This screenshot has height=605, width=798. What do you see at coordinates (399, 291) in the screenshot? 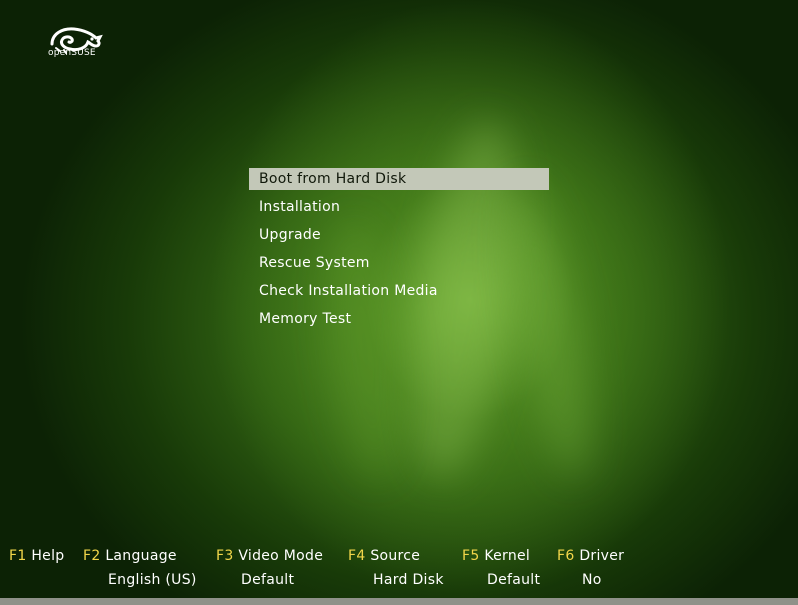
I see `menu-item-check-installation-media: Check Installation Media` at bounding box center [399, 291].